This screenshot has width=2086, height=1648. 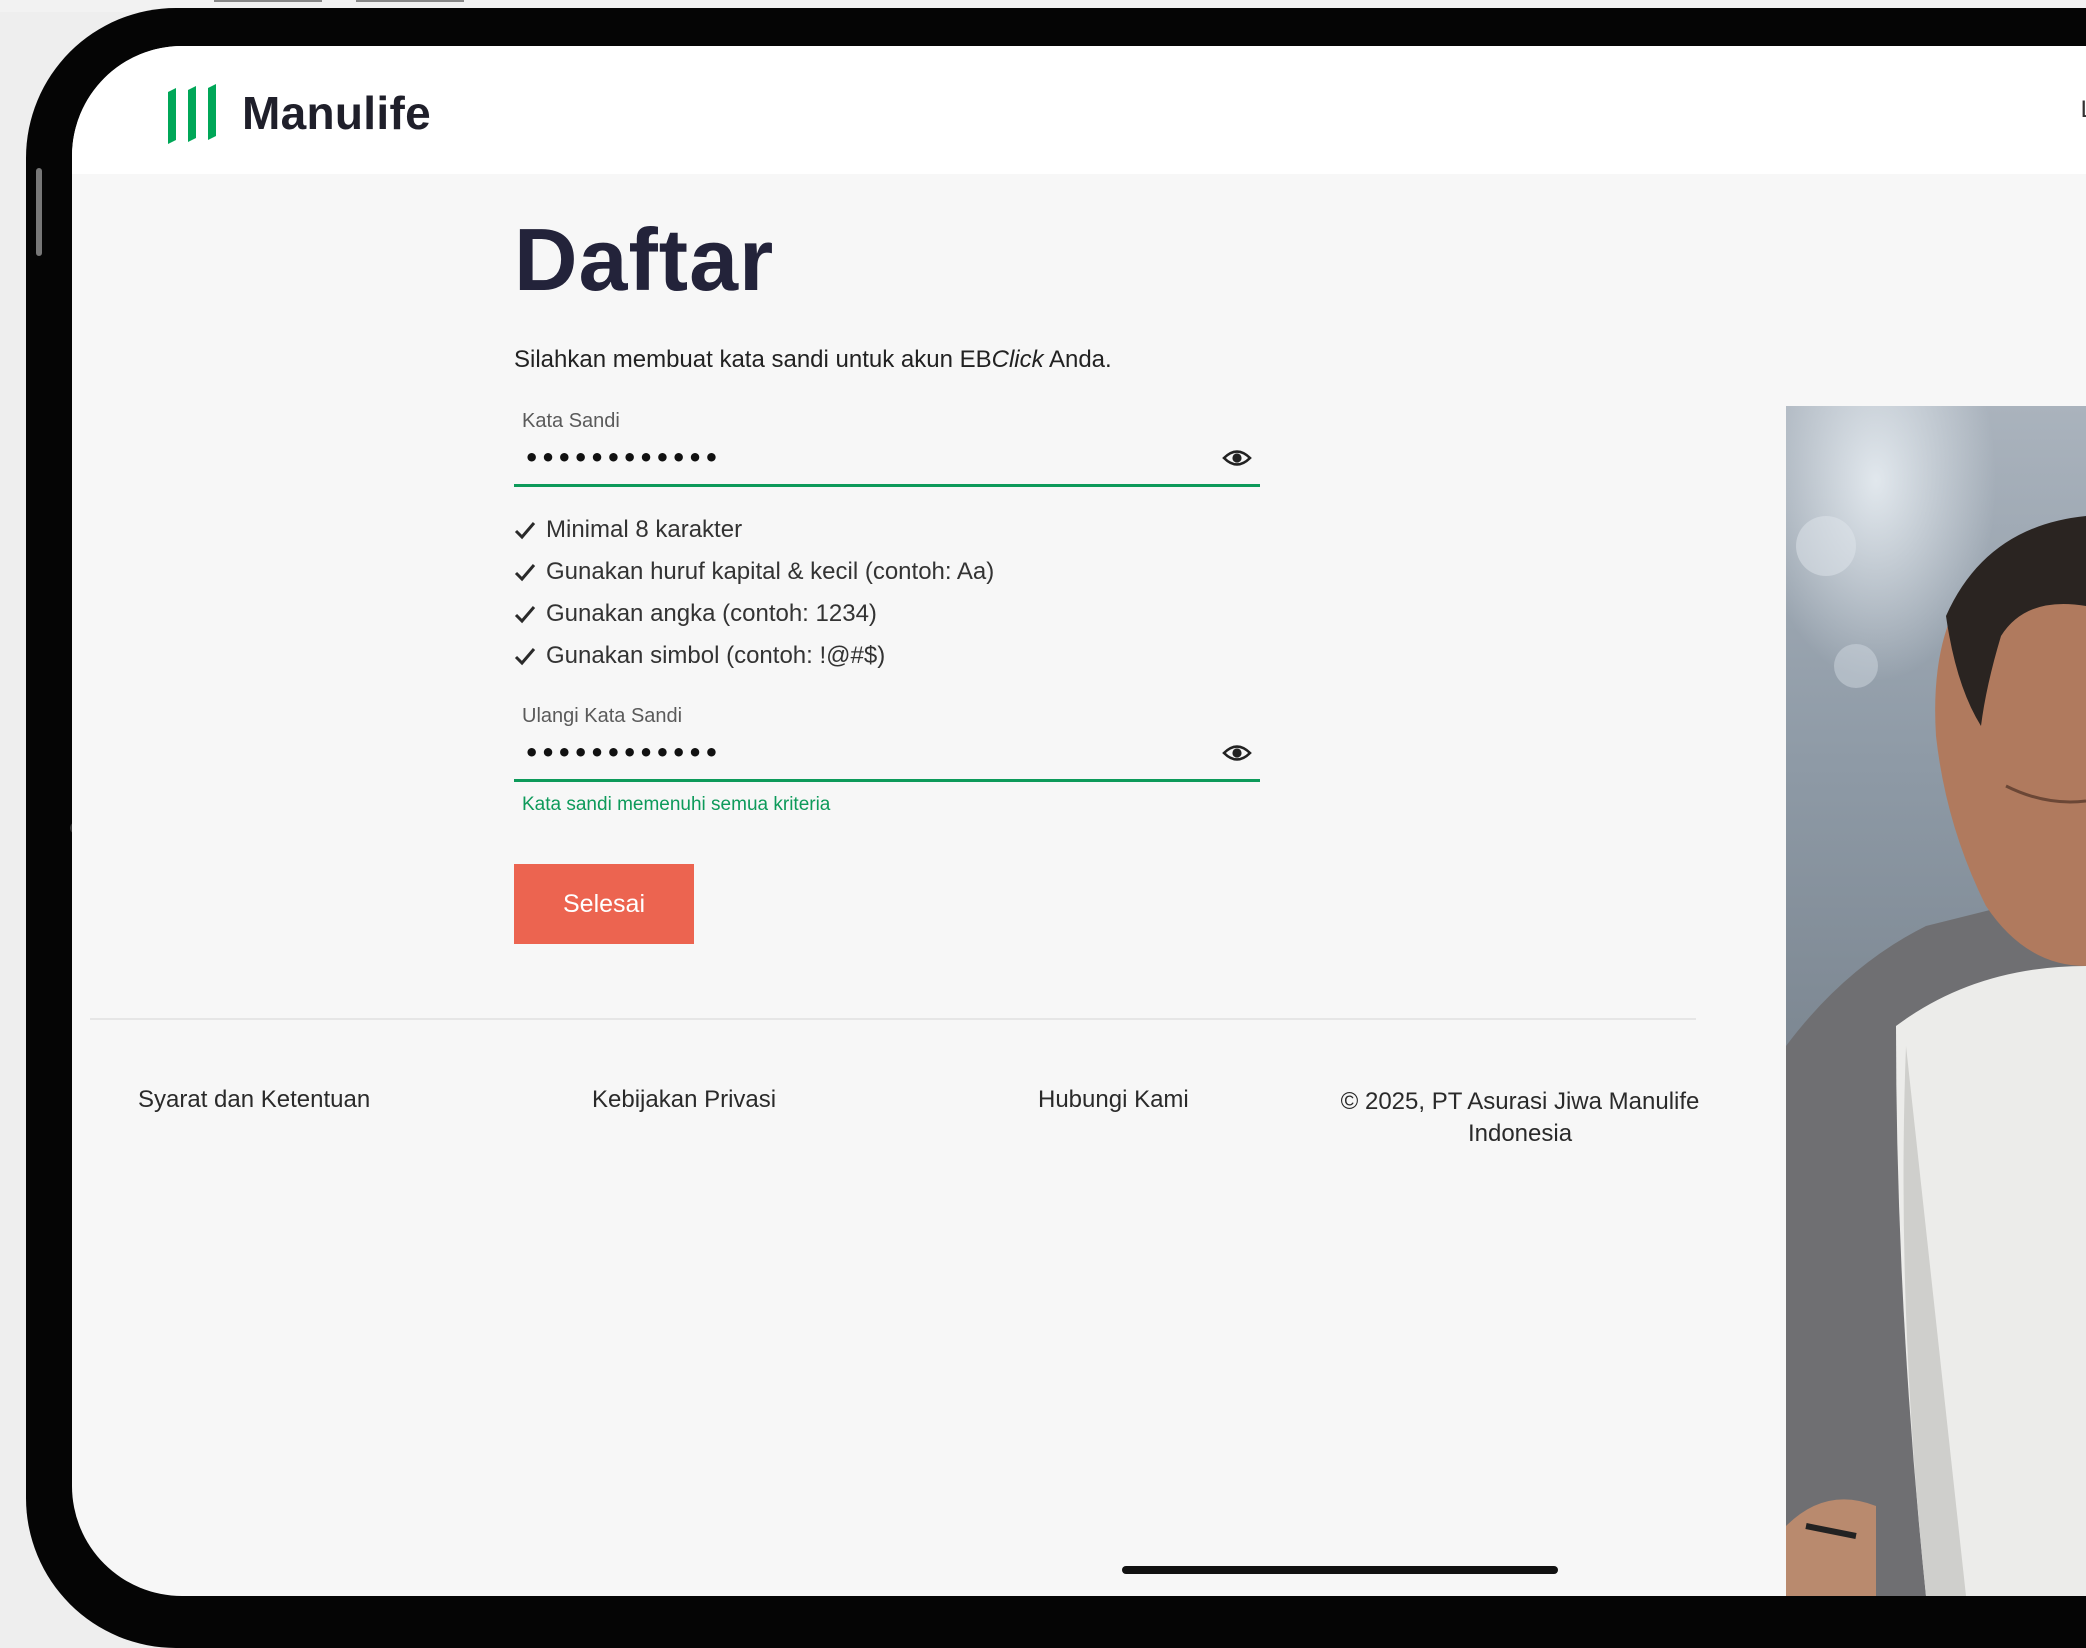 What do you see at coordinates (604, 904) in the screenshot?
I see `finish-button: Selesai` at bounding box center [604, 904].